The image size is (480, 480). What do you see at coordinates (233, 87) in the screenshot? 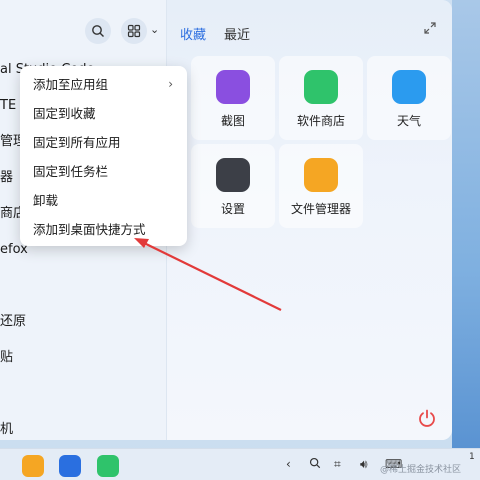
I see `screenshot-icon` at bounding box center [233, 87].